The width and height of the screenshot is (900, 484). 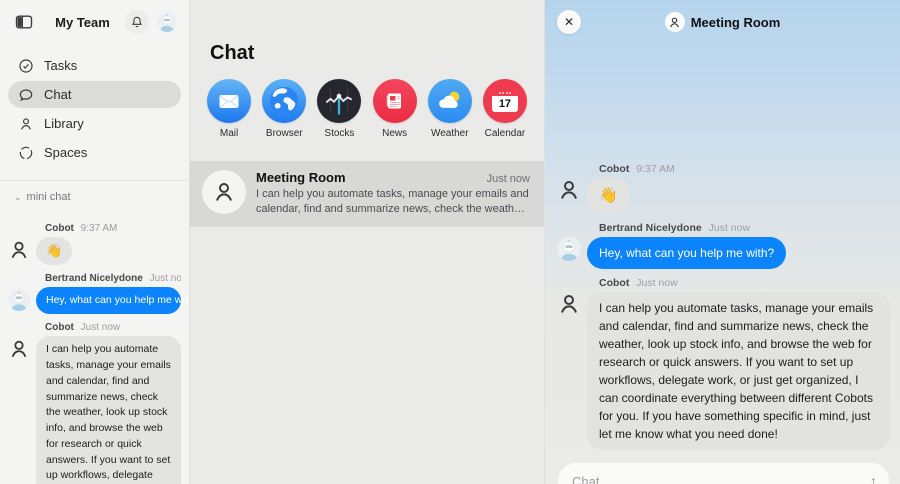 I want to click on conversation-timestamp: Just now, so click(x=508, y=179).